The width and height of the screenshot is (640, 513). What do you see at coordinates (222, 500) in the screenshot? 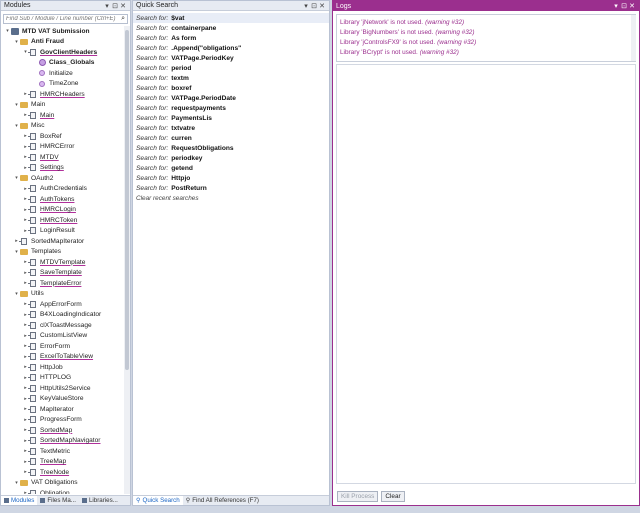
I see `tab-find-all-references: ⚲ Find All References (F7)` at bounding box center [222, 500].